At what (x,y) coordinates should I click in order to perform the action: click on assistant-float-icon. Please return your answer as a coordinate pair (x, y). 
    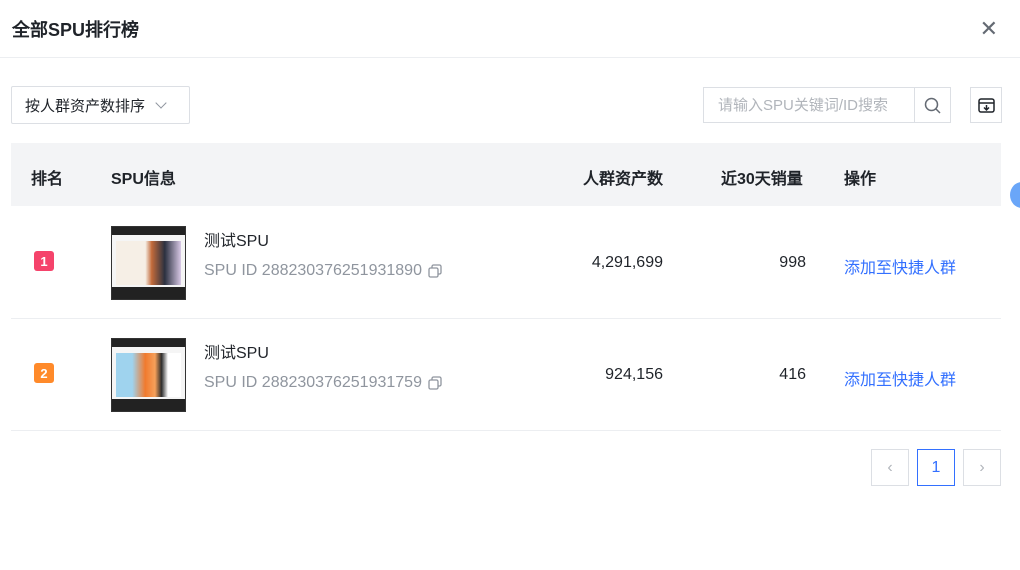
    Looking at the image, I should click on (1015, 195).